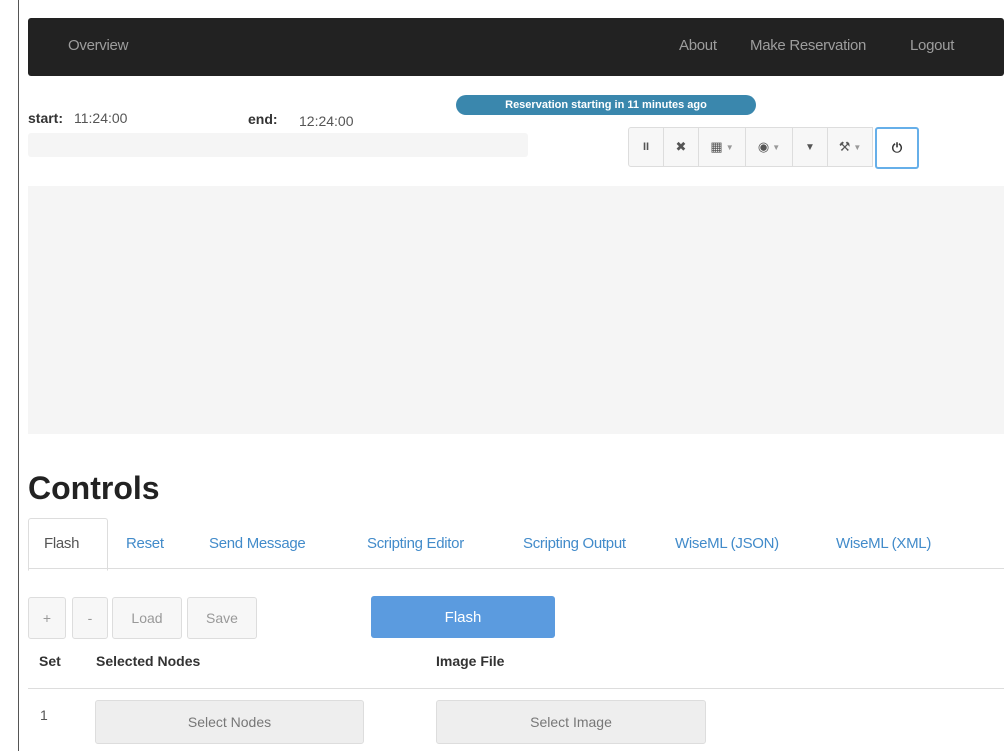 The height and width of the screenshot is (751, 1004). I want to click on clear-icon: ✖, so click(681, 146).